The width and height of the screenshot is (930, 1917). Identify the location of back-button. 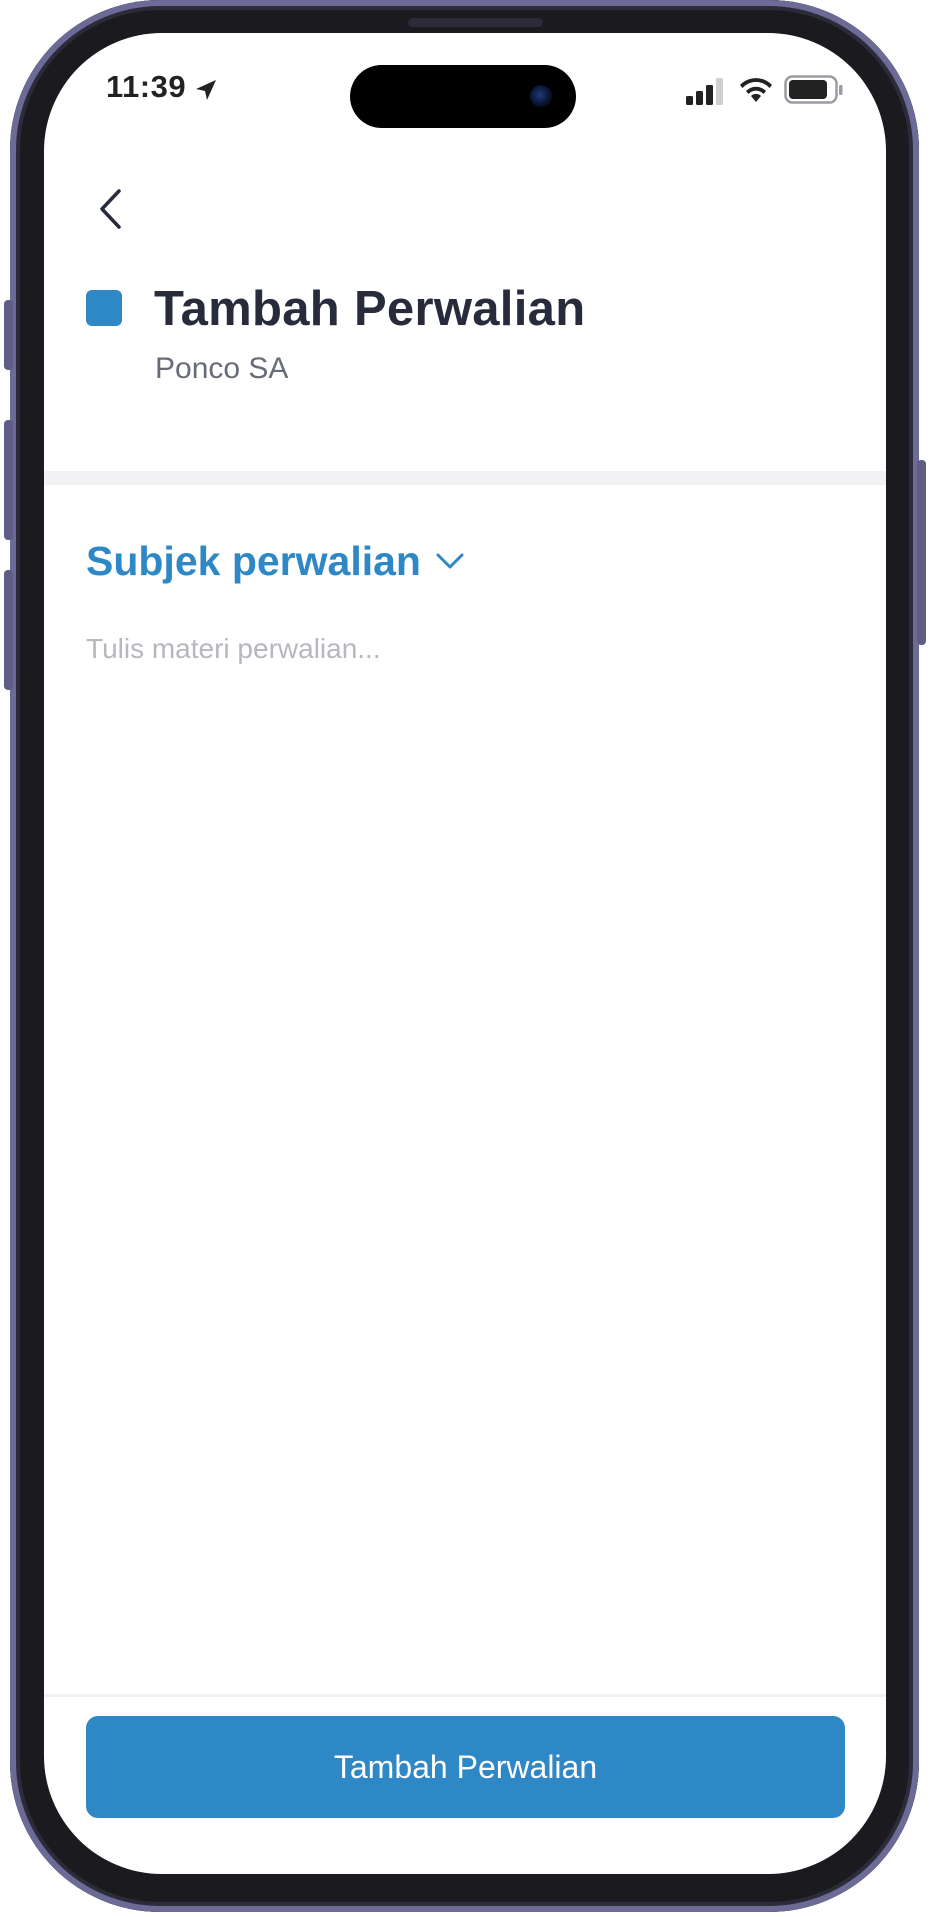
(110, 209).